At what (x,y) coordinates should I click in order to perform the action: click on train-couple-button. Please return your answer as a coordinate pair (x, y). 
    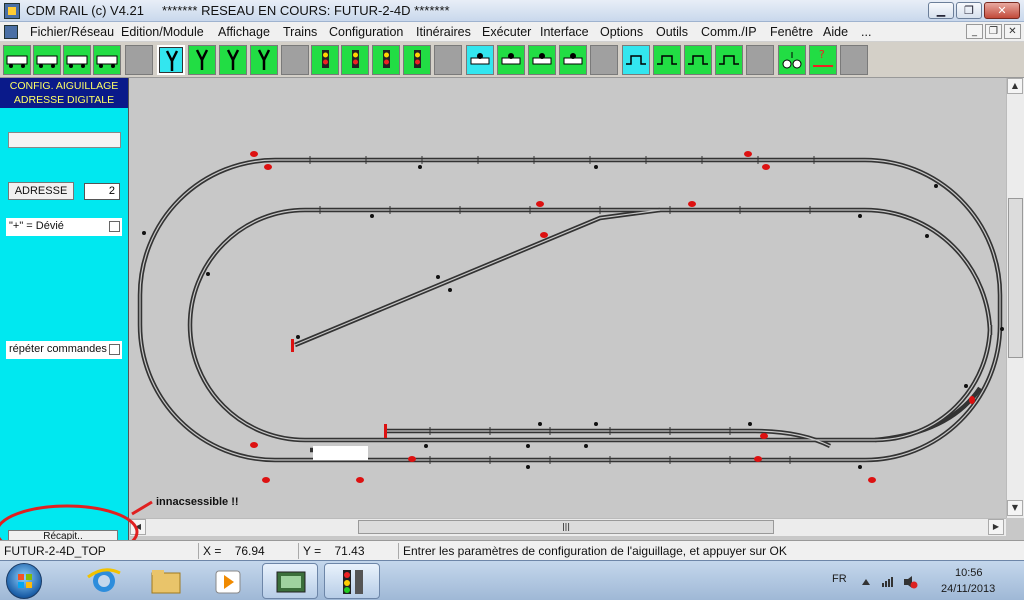
    Looking at the image, I should click on (47, 60).